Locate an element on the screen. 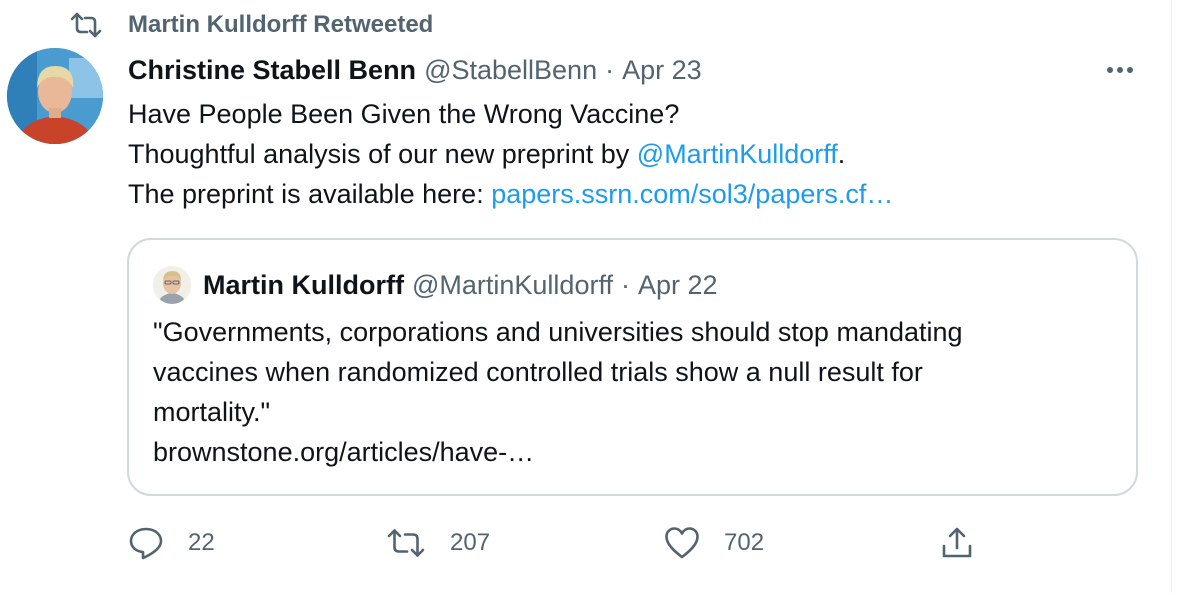 This screenshot has height=593, width=1181. reply-button: 22 is located at coordinates (171, 543).